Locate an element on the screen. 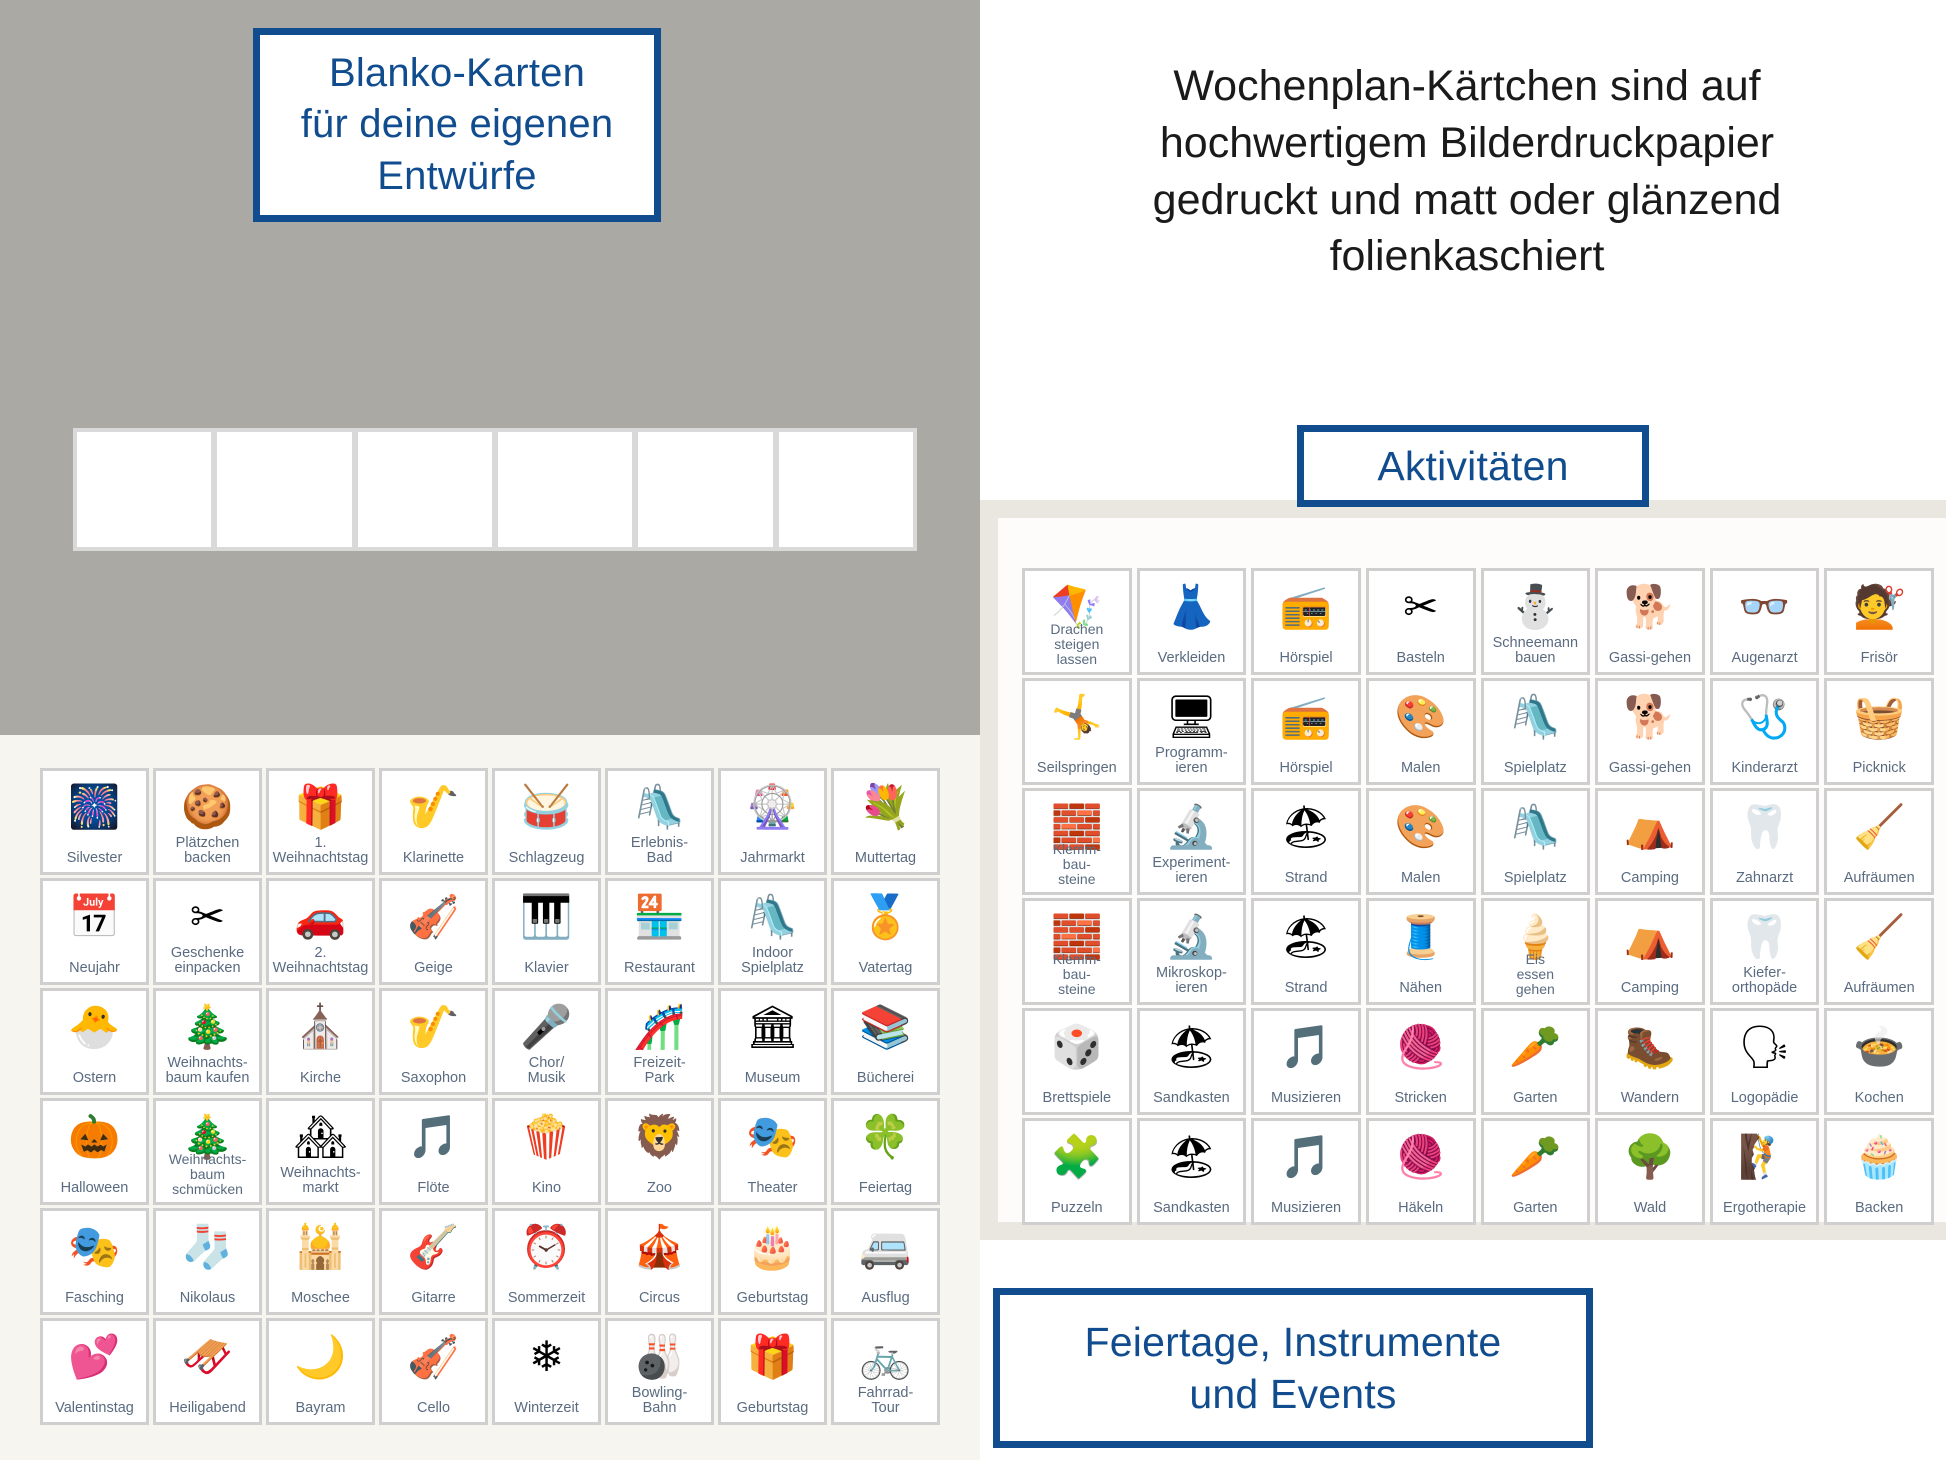  activity-card: 🧶 Stricken is located at coordinates (1420, 1061).